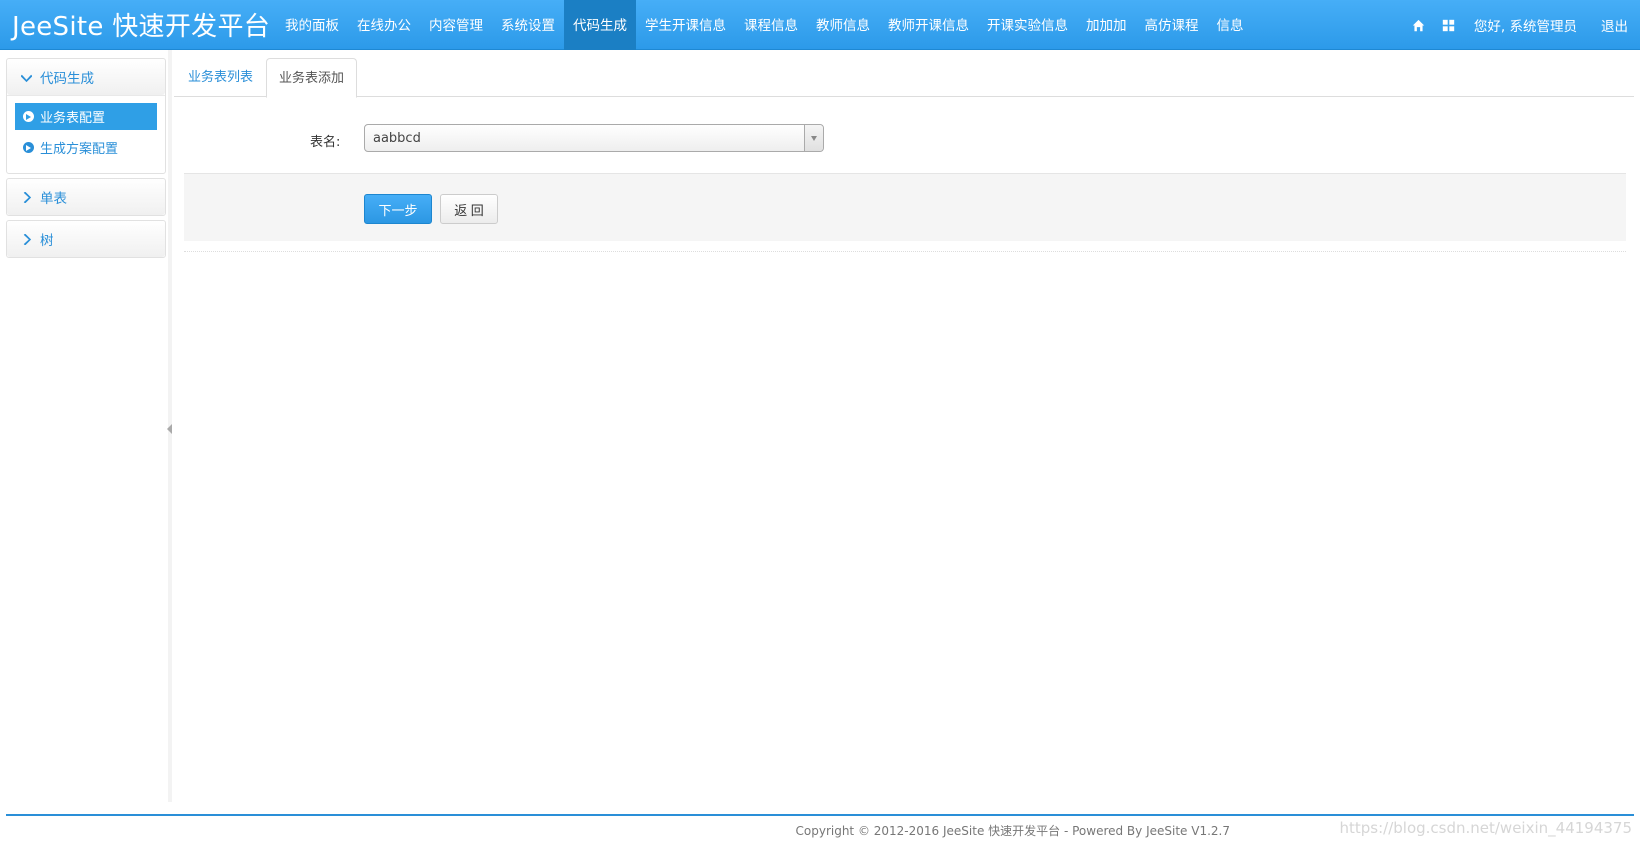 The image size is (1640, 847). I want to click on sidebar-item-scheme-config: 生成方案配置, so click(86, 147).